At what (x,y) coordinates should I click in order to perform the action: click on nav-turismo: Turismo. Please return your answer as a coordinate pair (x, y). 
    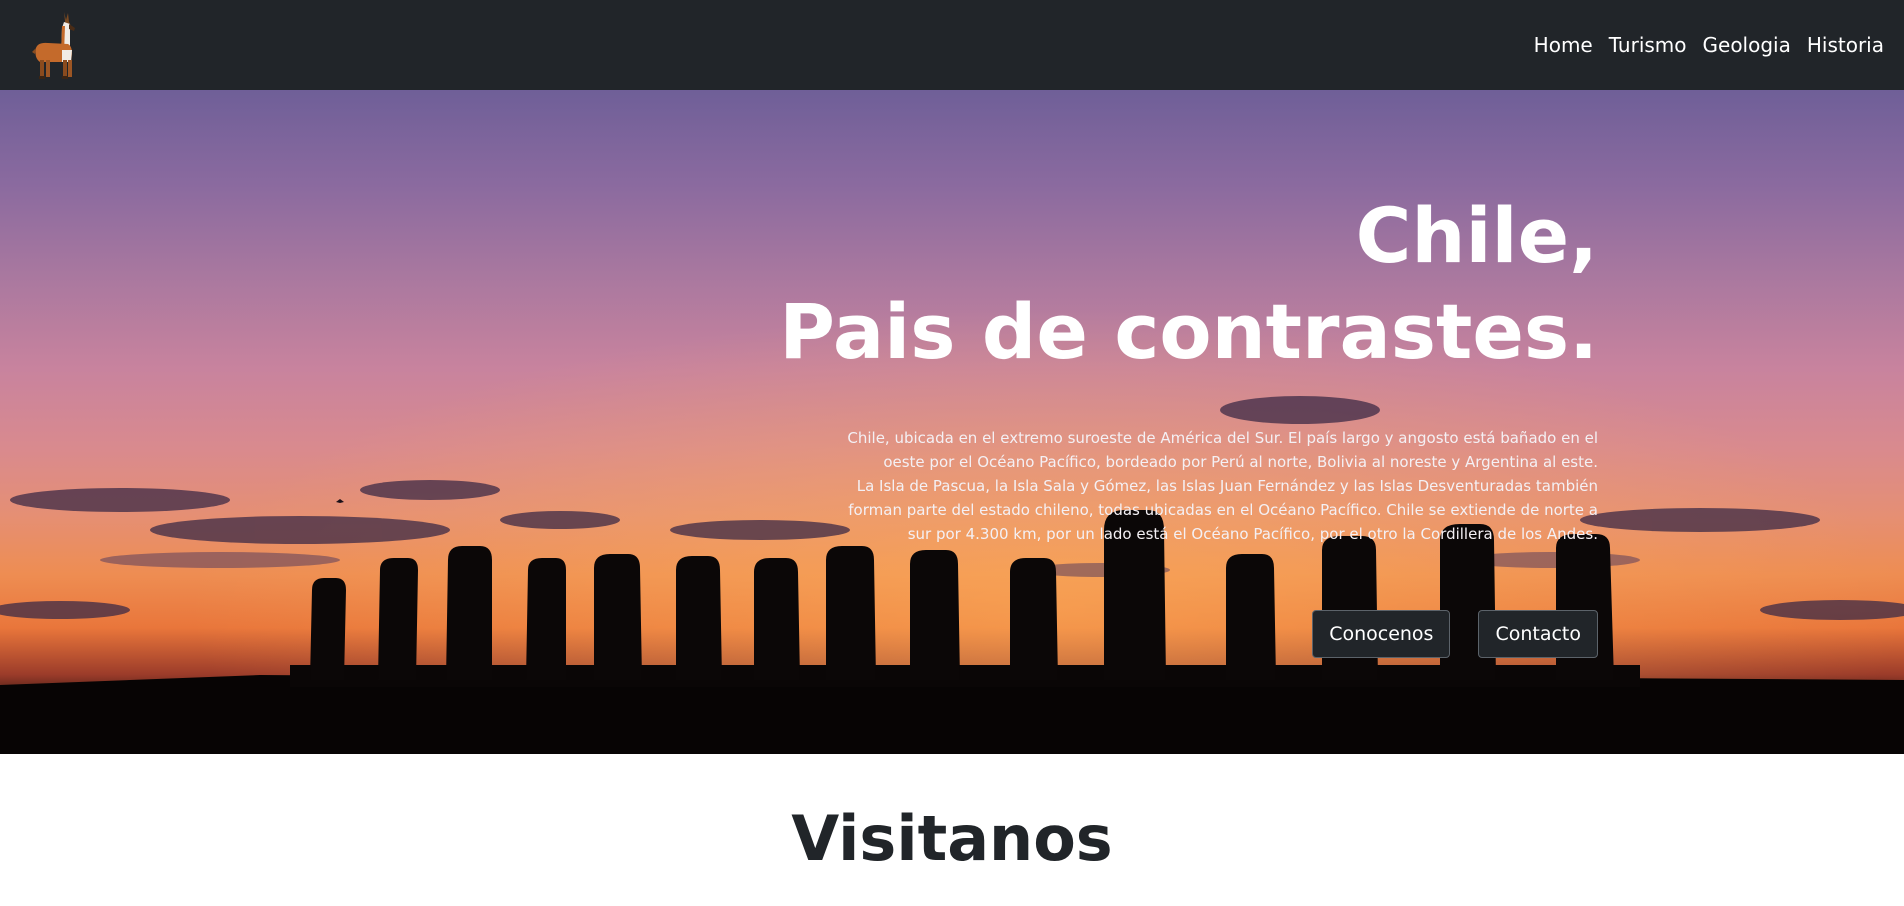
    Looking at the image, I should click on (1648, 45).